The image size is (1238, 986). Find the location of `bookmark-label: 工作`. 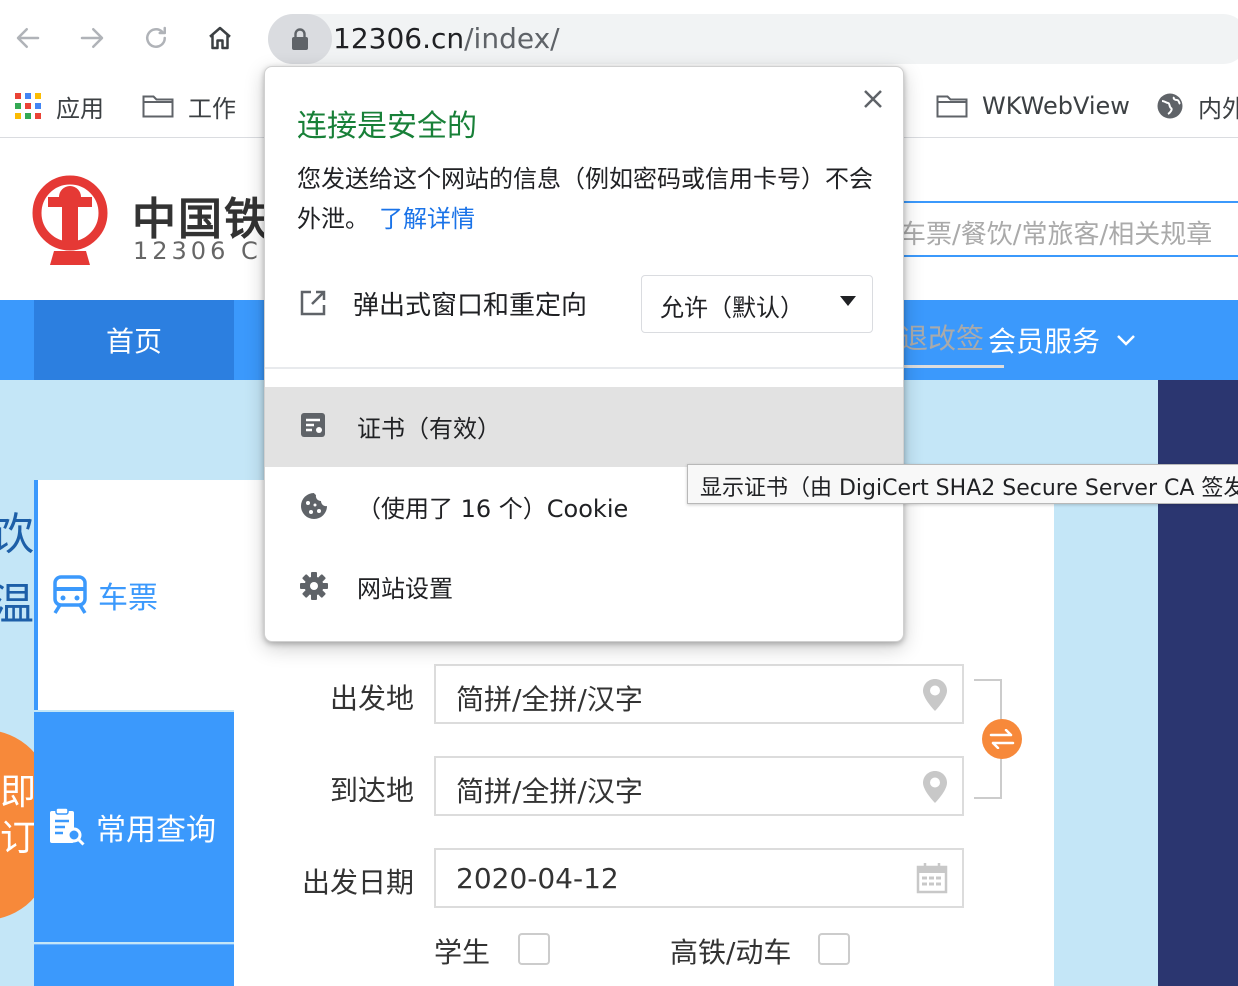

bookmark-label: 工作 is located at coordinates (212, 108).